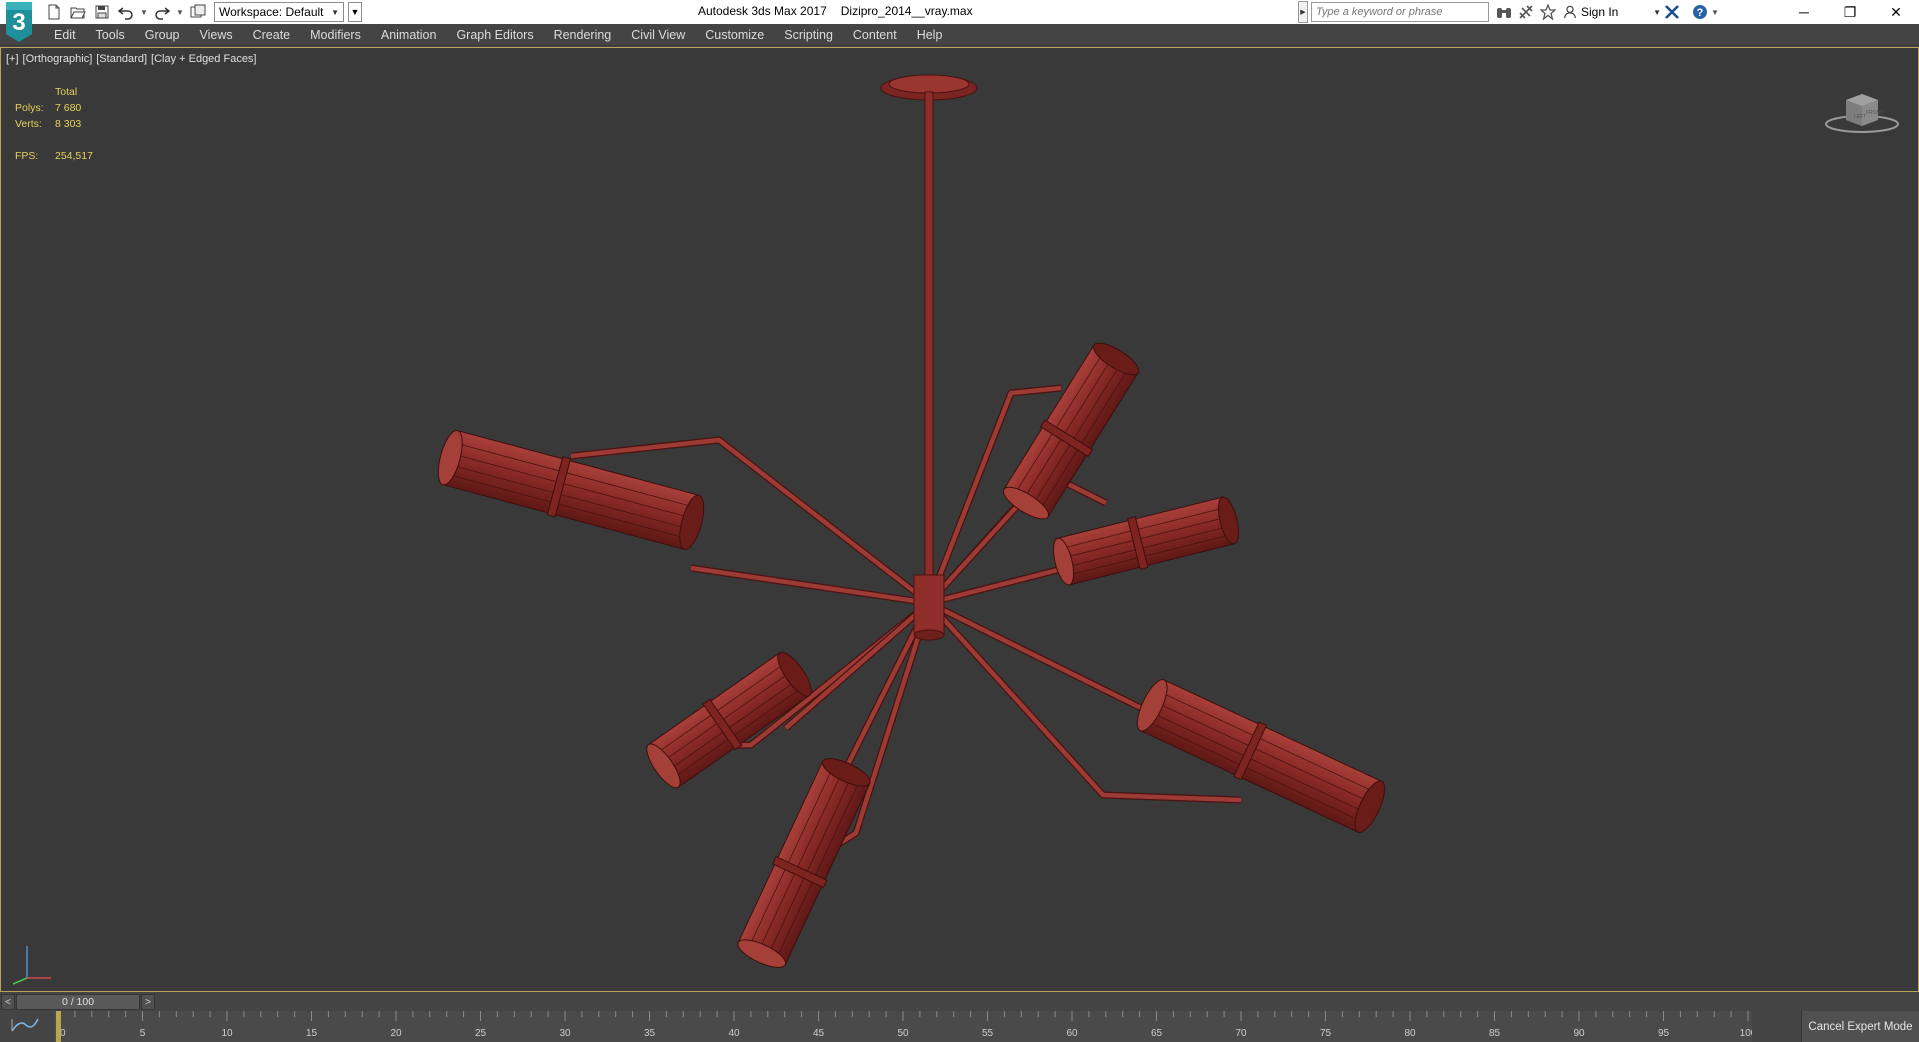 The width and height of the screenshot is (1919, 1042). What do you see at coordinates (1072, 1033) in the screenshot?
I see `ruler-tick-label: 60` at bounding box center [1072, 1033].